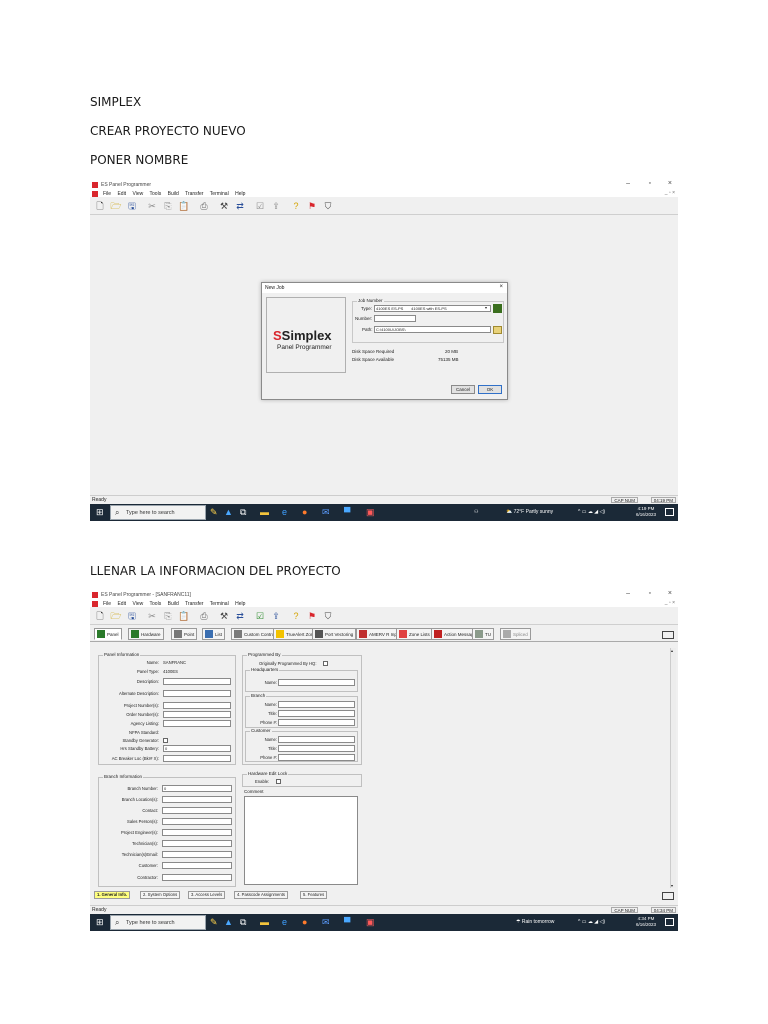 Image resolution: width=768 pixels, height=1024 pixels. What do you see at coordinates (197, 854) in the screenshot?
I see `technician-email-input` at bounding box center [197, 854].